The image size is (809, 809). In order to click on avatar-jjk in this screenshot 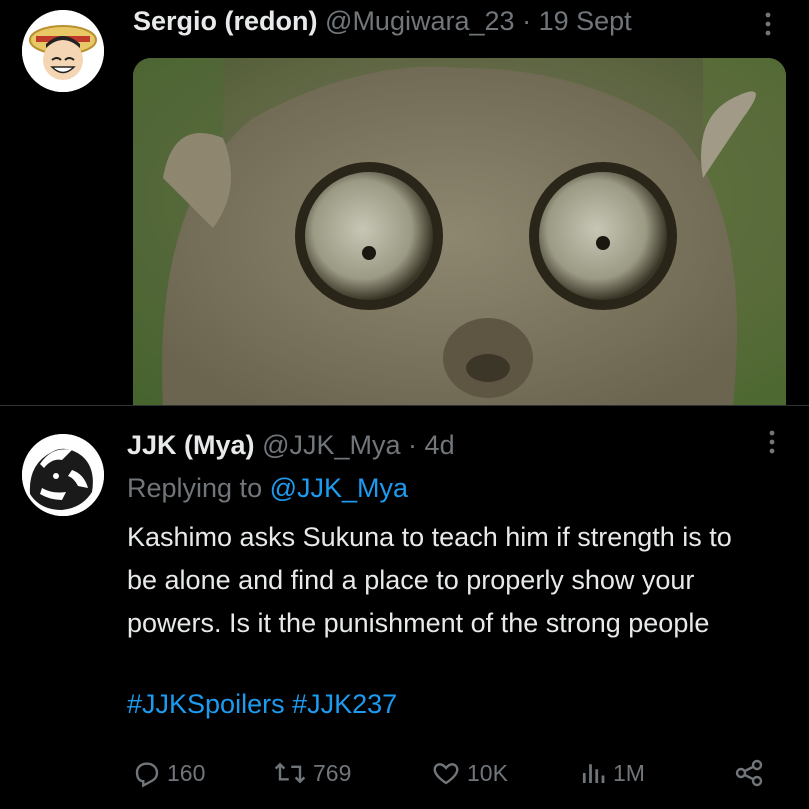, I will do `click(63, 475)`.